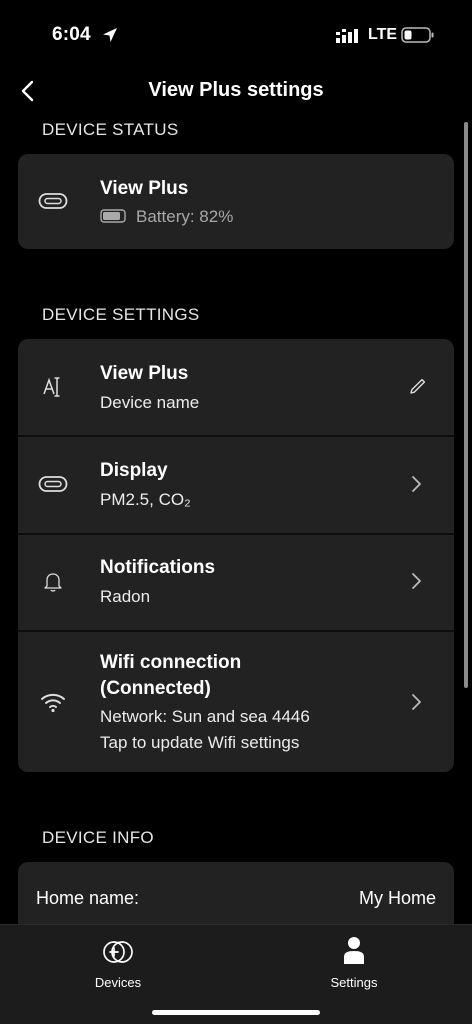 The height and width of the screenshot is (1024, 472). I want to click on tab-devices: Devices, so click(118, 963).